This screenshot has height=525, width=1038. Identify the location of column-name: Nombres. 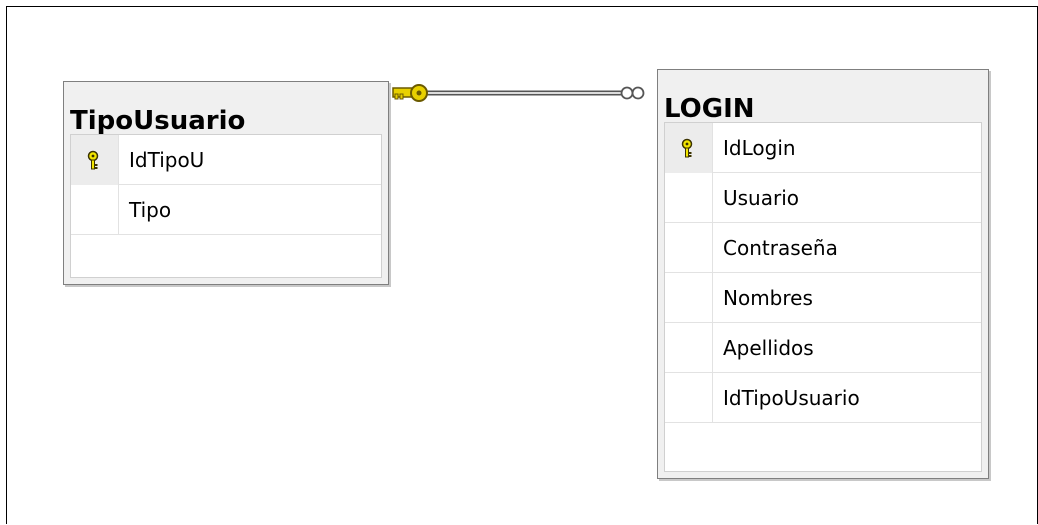
(768, 298).